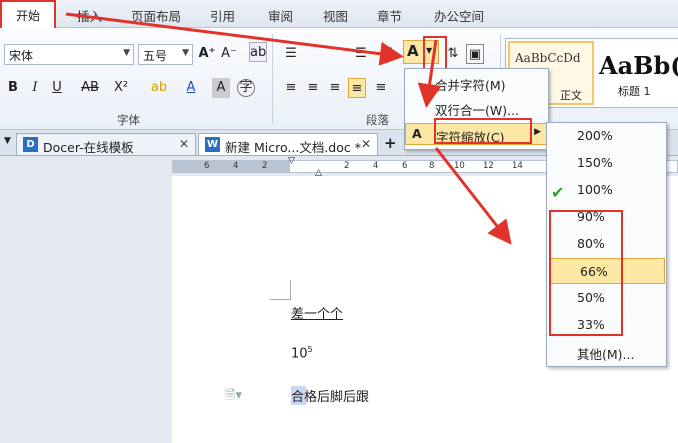  Describe the element at coordinates (634, 91) in the screenshot. I see `style-heading1-name: 标题 1` at that location.